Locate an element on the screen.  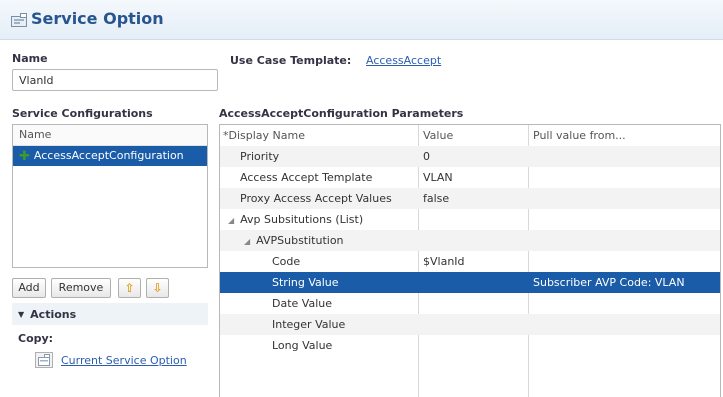
name-input is located at coordinates (115, 80).